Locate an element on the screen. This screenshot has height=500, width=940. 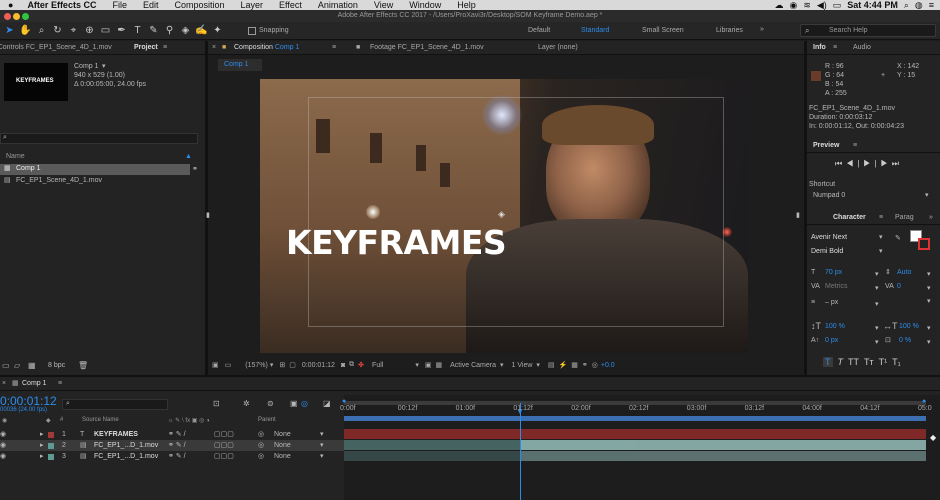
preview-tab: Preview is located at coordinates (826, 146).